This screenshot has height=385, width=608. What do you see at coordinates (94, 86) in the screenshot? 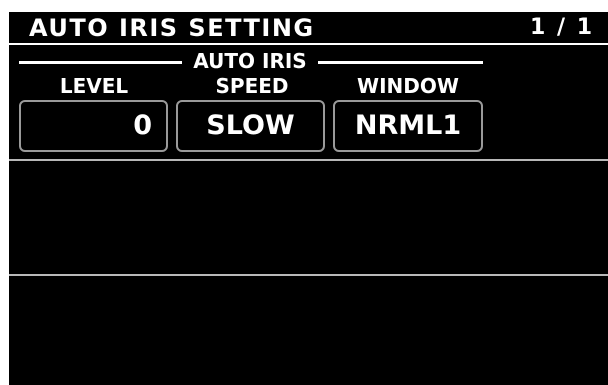
I see `level-label: LEVEL` at bounding box center [94, 86].